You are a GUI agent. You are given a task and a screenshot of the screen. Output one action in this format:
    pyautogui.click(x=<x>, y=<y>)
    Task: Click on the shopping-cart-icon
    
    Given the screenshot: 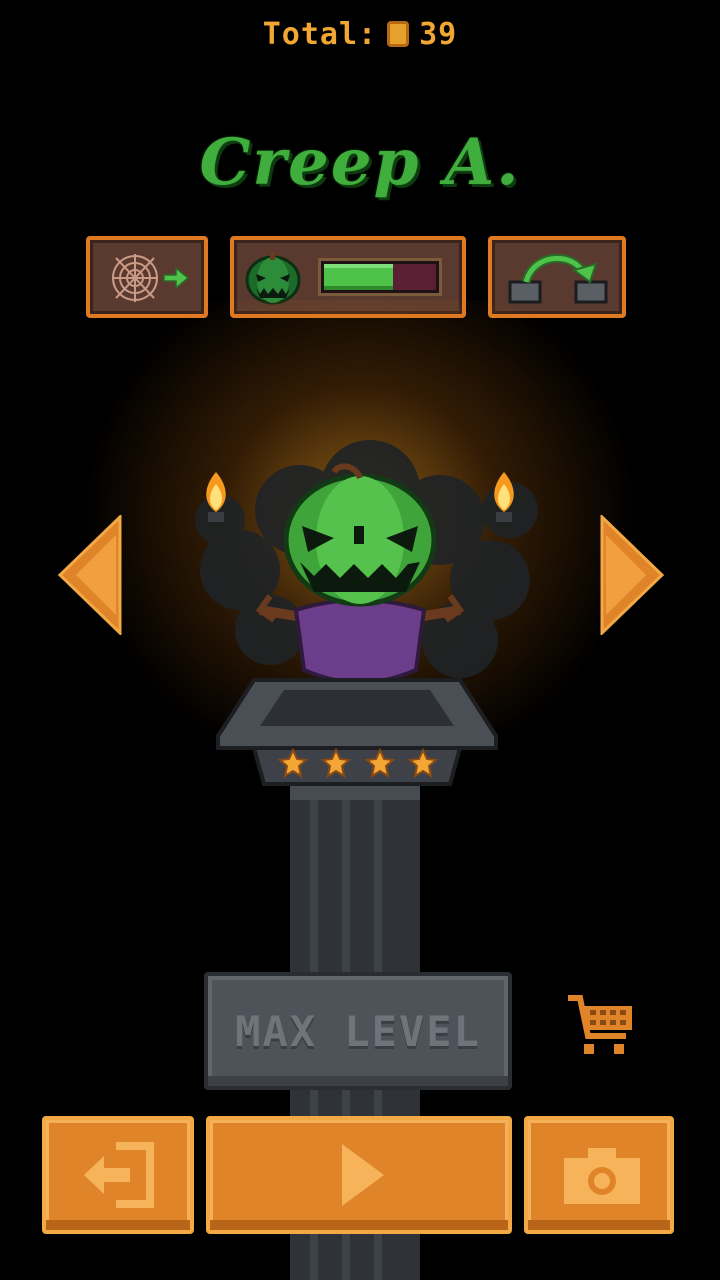 What is the action you would take?
    pyautogui.click(x=600, y=1028)
    